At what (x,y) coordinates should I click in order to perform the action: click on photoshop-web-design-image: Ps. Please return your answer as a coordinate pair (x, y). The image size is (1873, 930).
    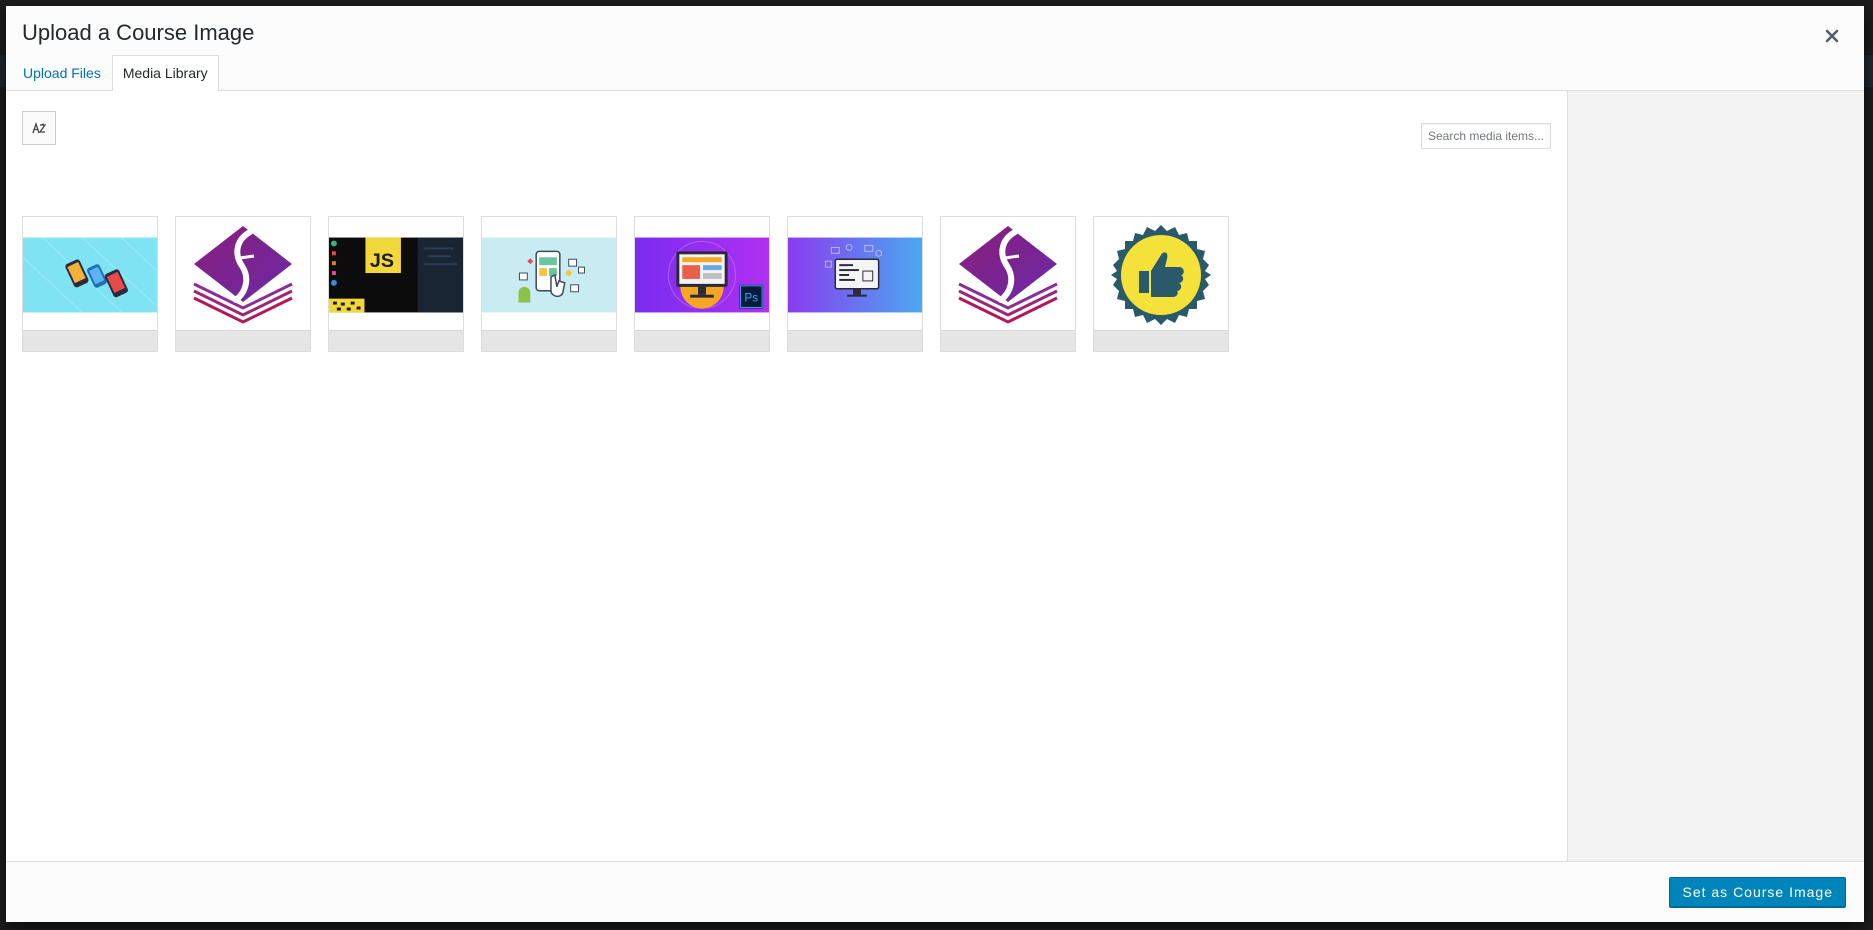
    Looking at the image, I should click on (702, 274).